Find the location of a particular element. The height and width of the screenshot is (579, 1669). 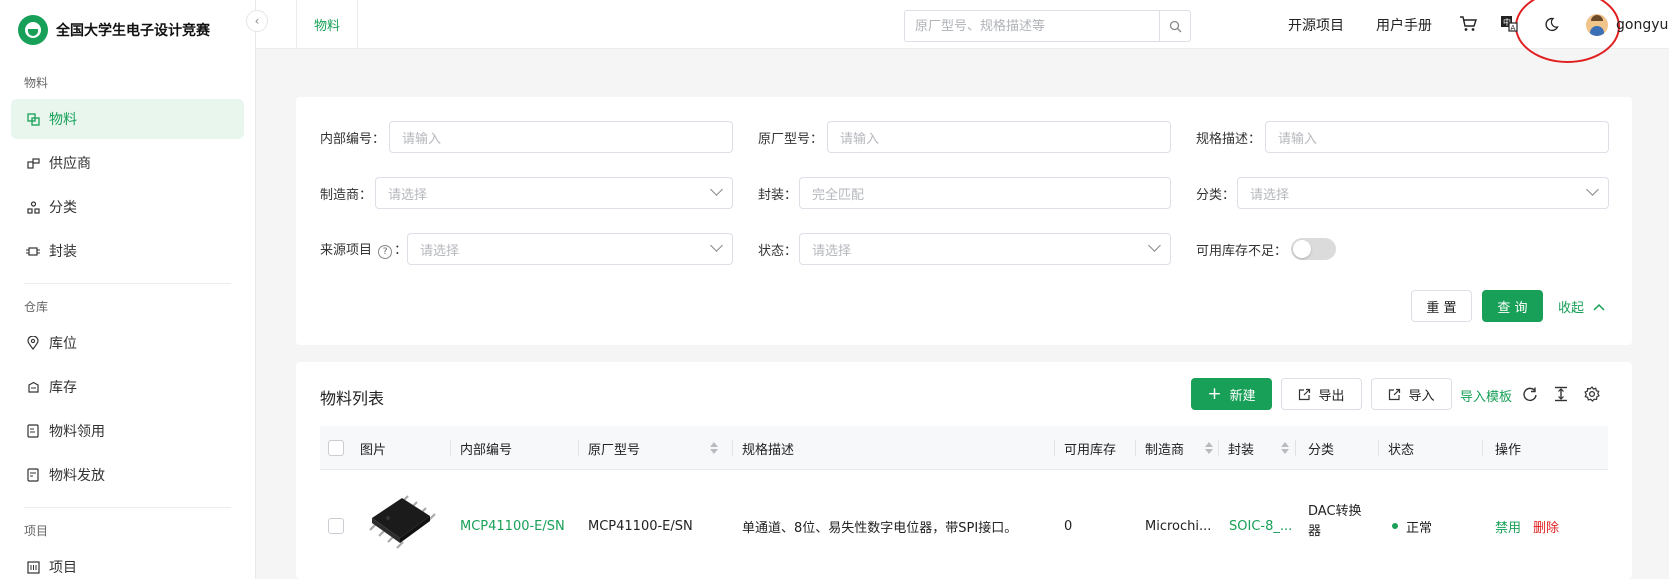

new-button: + 新建 is located at coordinates (1231, 394).